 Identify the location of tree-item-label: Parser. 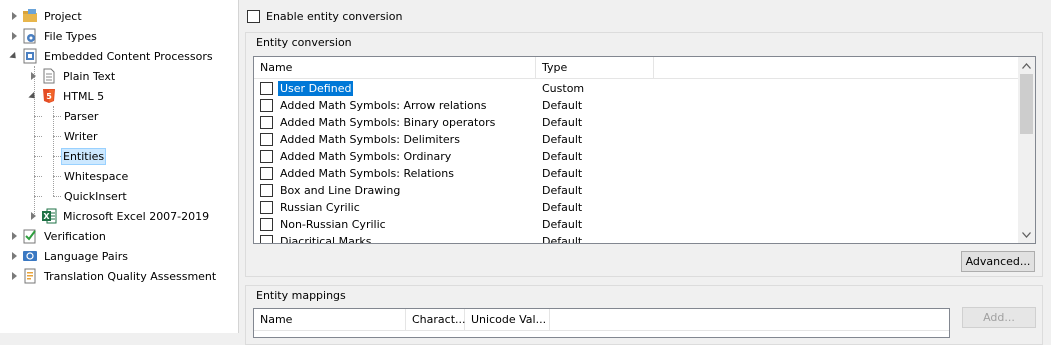
(81, 116).